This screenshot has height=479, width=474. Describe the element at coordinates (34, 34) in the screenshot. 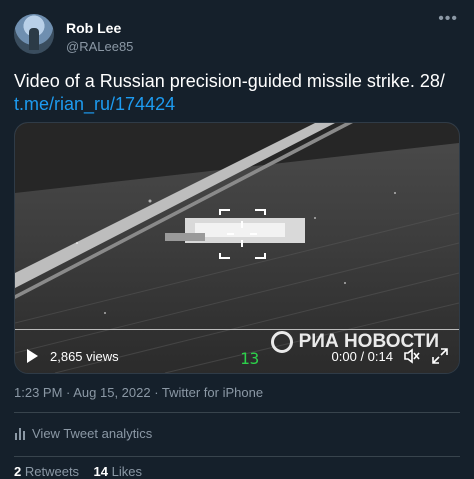

I see `avatar` at that location.